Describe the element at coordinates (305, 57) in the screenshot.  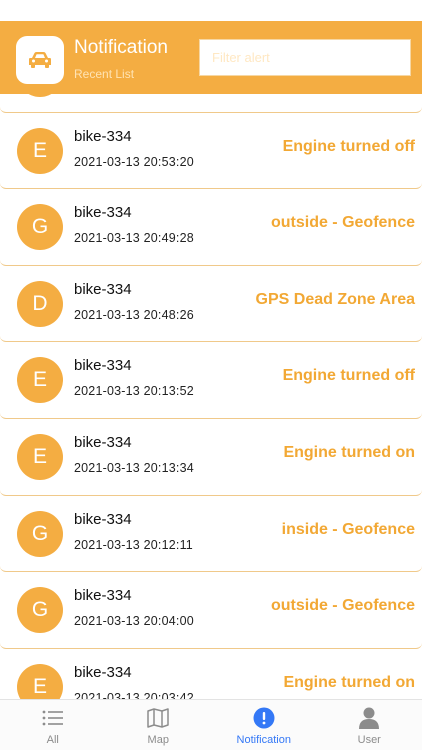
I see `filter-input` at that location.